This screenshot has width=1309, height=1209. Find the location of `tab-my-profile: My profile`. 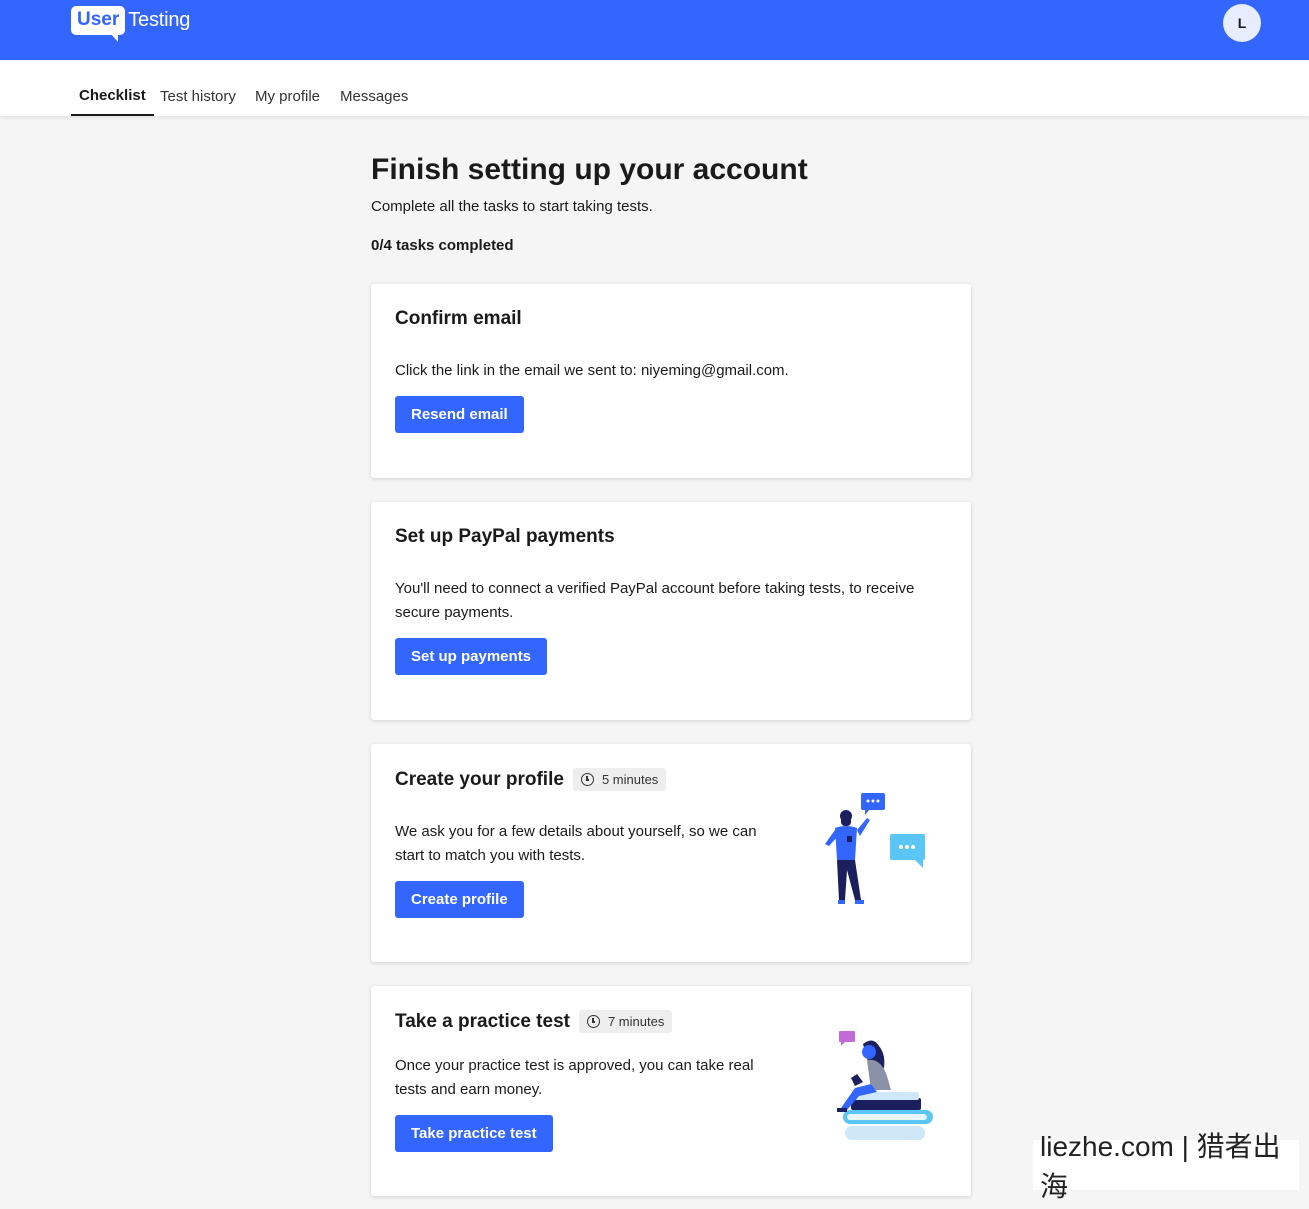

tab-my-profile: My profile is located at coordinates (287, 88).